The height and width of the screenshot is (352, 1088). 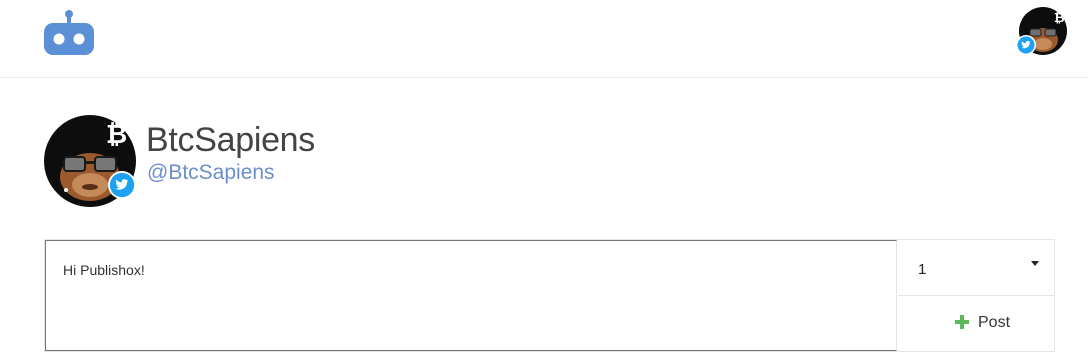 What do you see at coordinates (69, 33) in the screenshot?
I see `robot-logo-icon` at bounding box center [69, 33].